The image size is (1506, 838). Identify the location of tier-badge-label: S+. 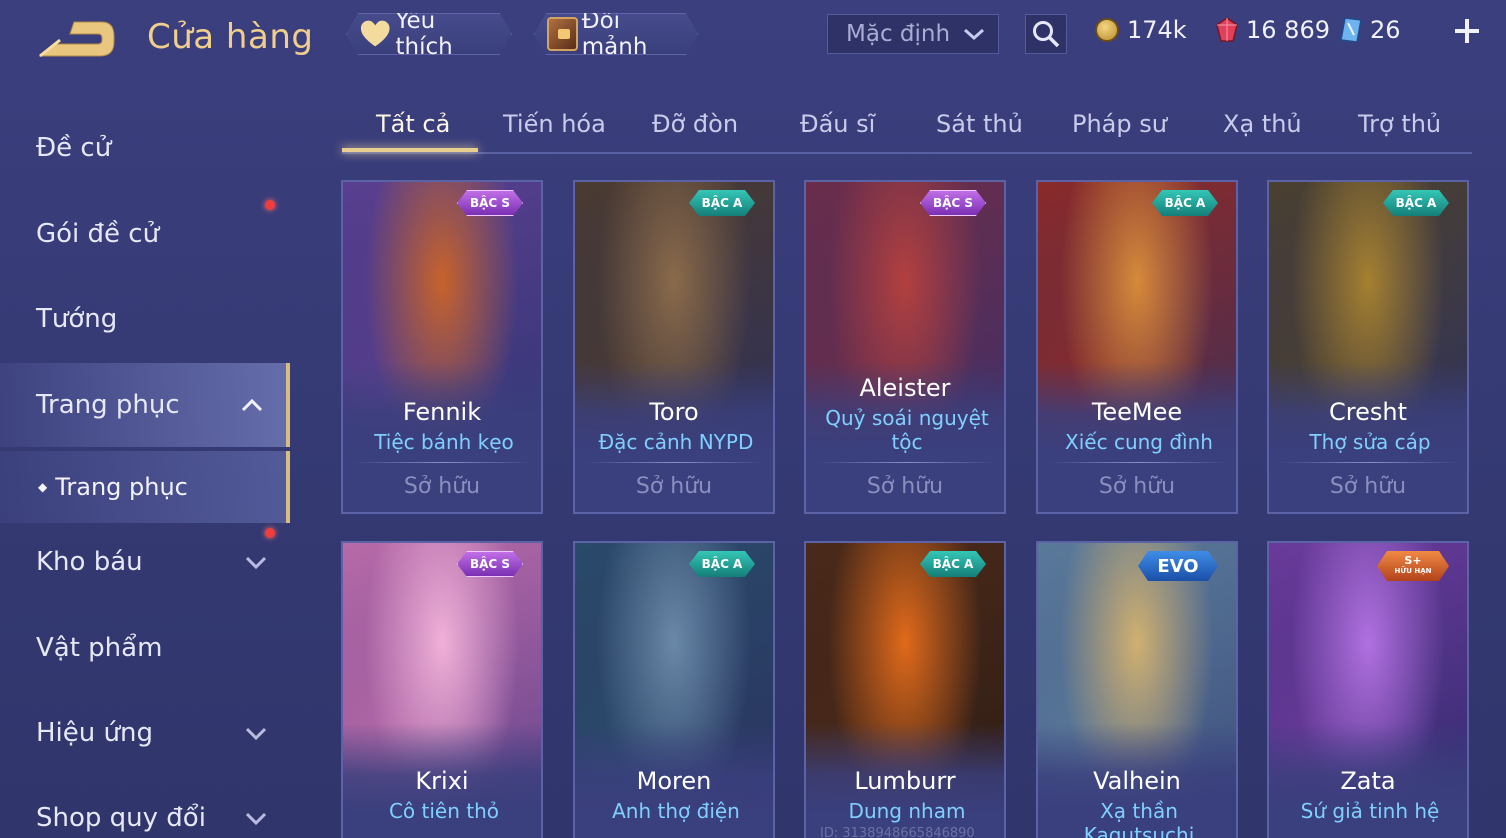
(1413, 560).